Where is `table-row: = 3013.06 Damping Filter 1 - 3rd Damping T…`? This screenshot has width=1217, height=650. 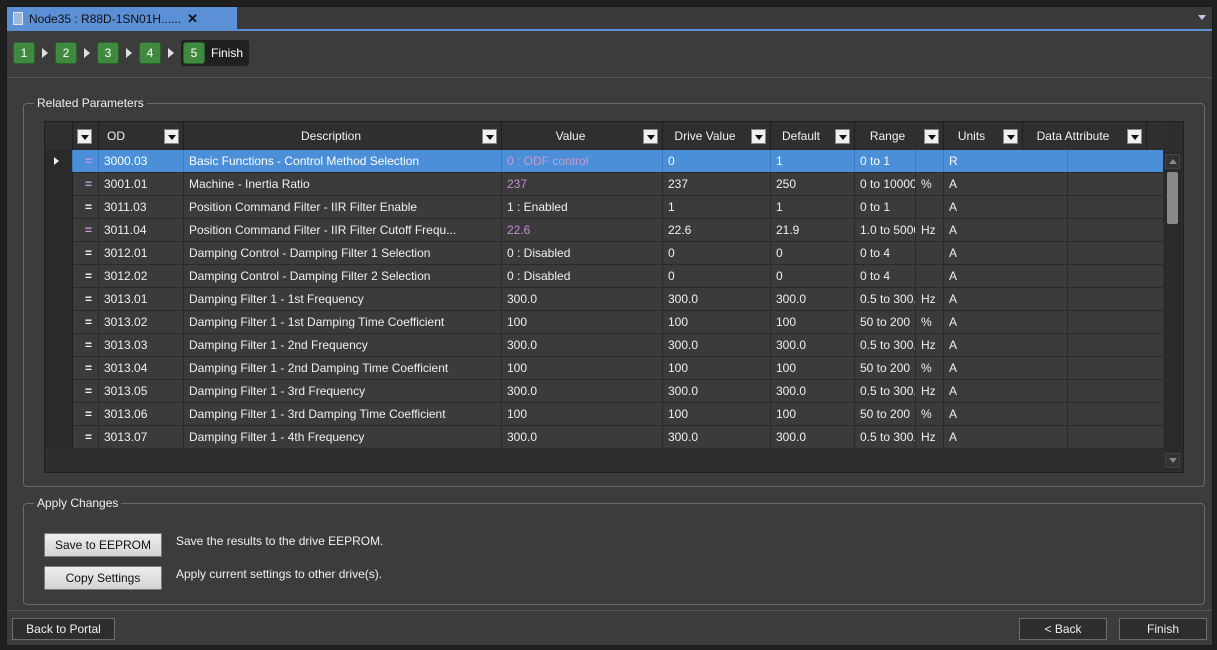 table-row: = 3013.06 Damping Filter 1 - 3rd Damping T… is located at coordinates (604, 414).